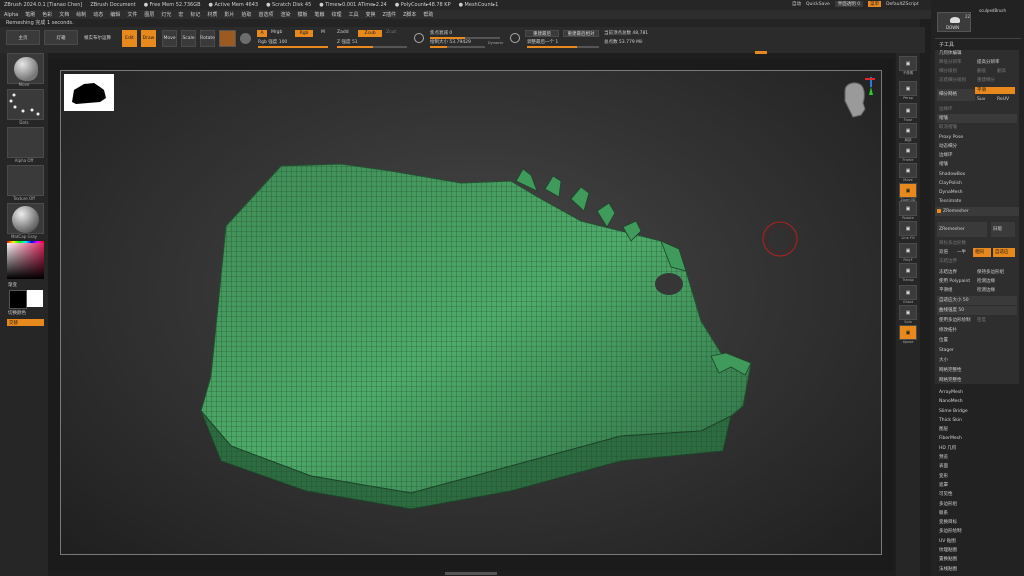 This screenshot has height=576, width=1024. I want to click on zremesher-header: ZRemesher, so click(977, 211).